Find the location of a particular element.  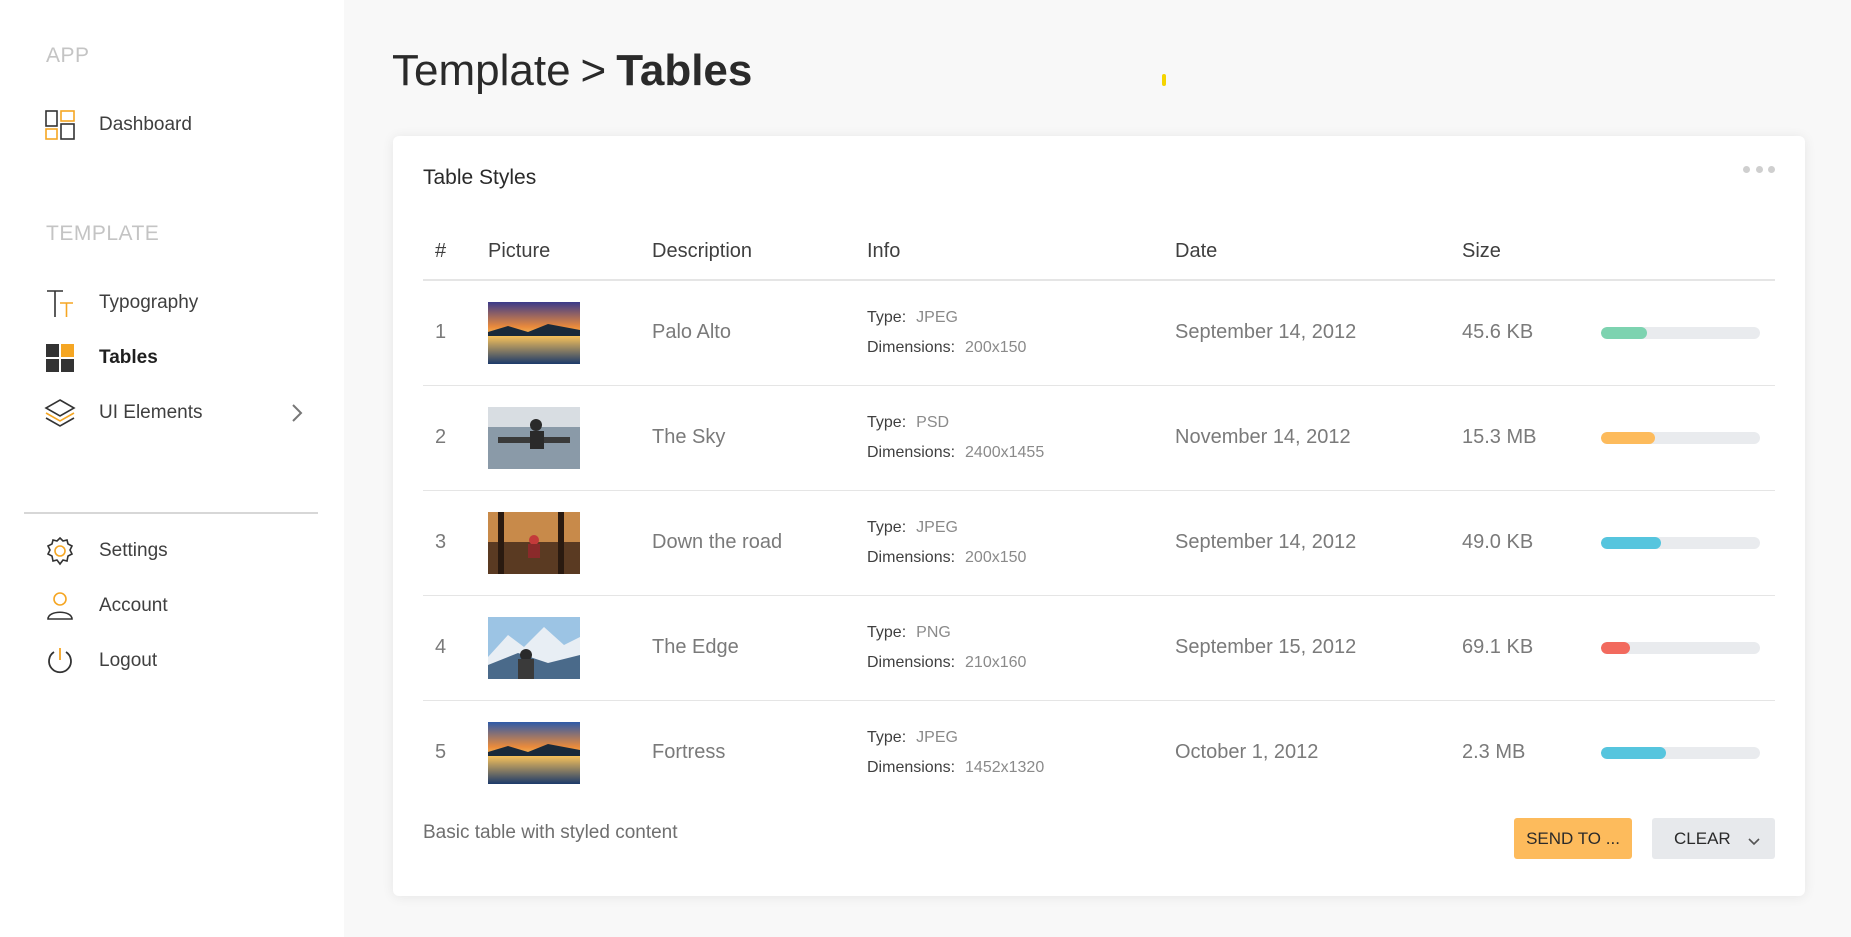

row-description: Palo Alto is located at coordinates (759, 333).